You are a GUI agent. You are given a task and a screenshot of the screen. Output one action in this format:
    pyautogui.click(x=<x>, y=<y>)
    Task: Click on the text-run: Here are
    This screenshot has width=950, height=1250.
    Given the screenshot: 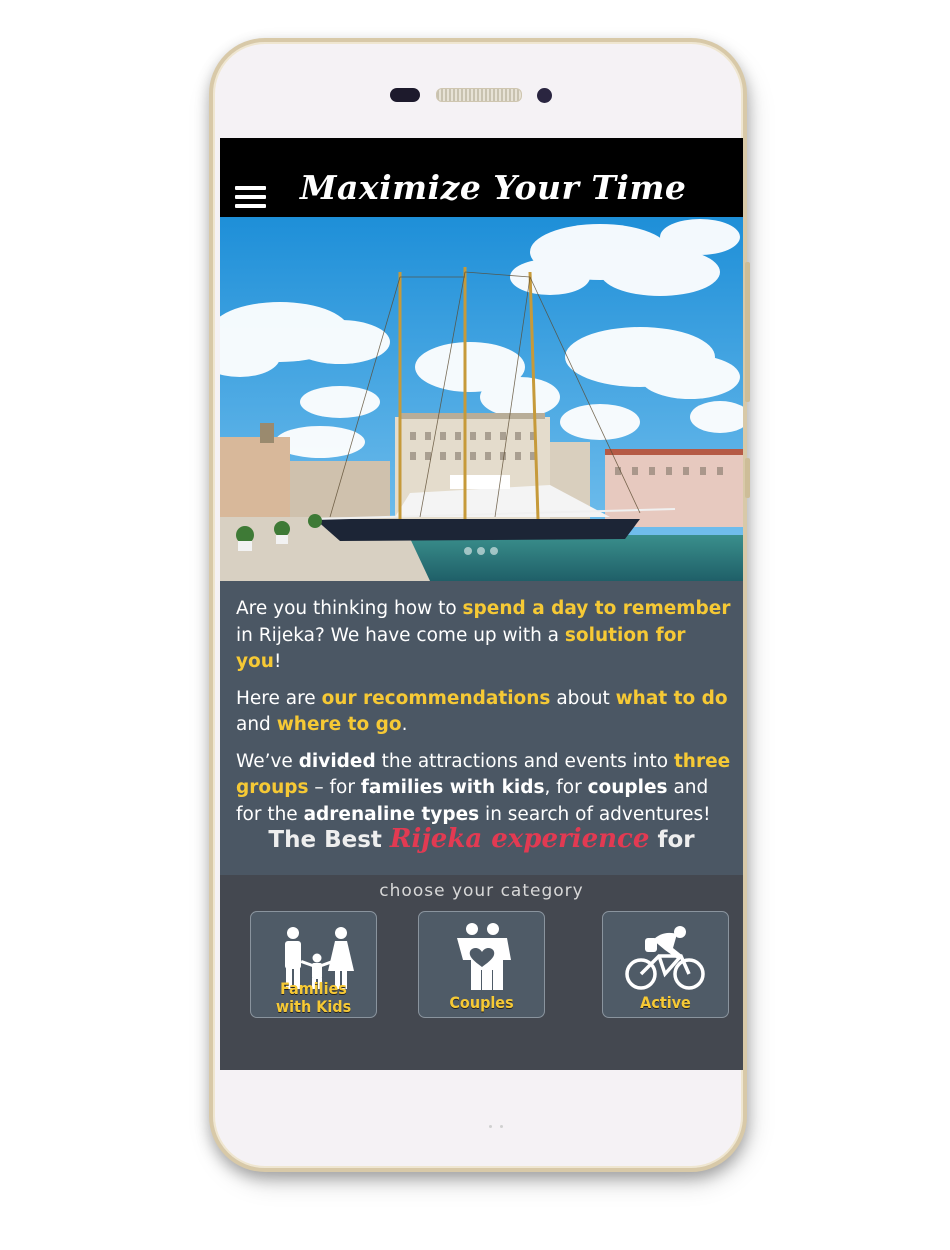 What is the action you would take?
    pyautogui.click(x=279, y=698)
    